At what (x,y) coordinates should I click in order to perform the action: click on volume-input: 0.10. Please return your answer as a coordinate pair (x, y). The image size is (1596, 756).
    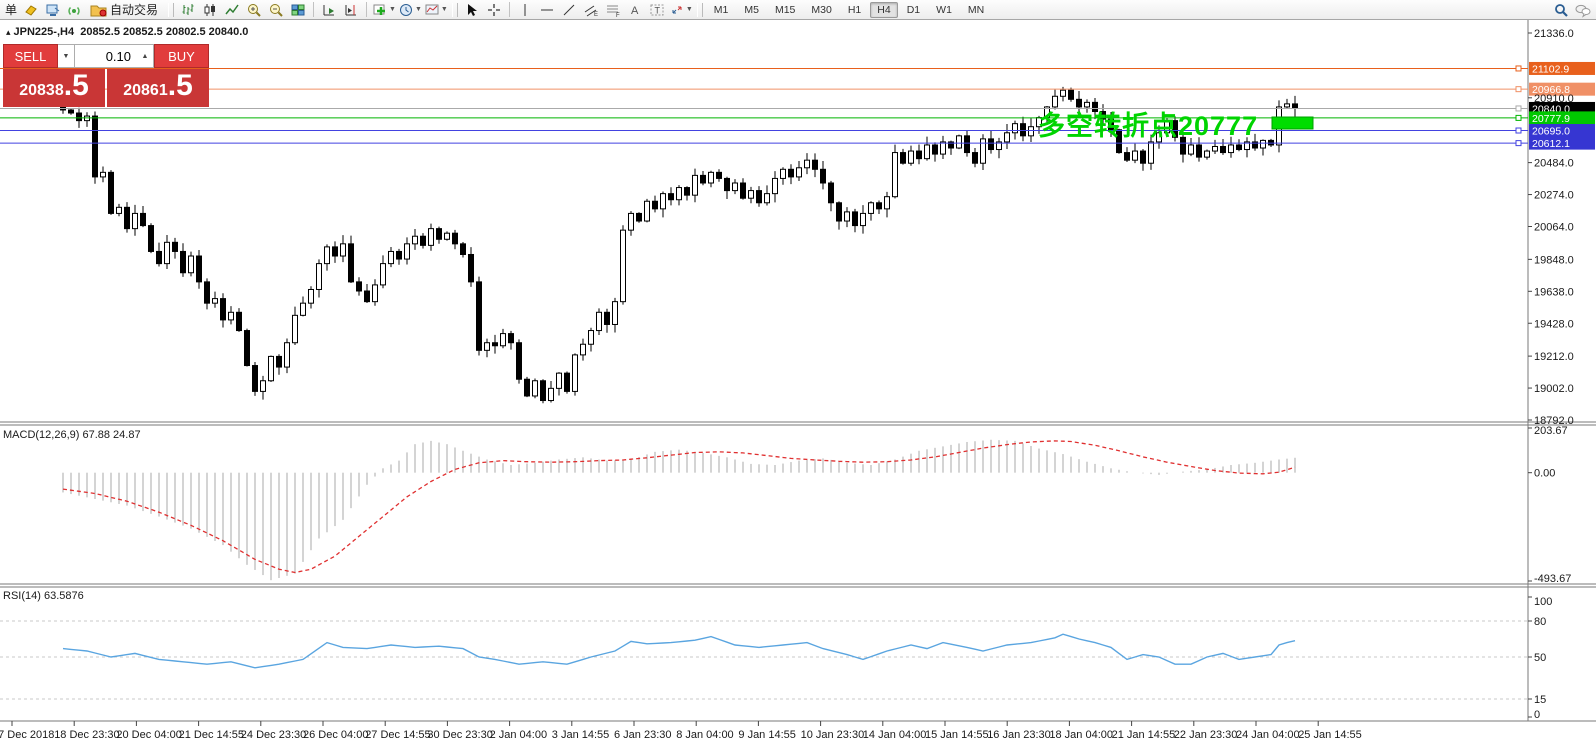
    Looking at the image, I should click on (106, 56).